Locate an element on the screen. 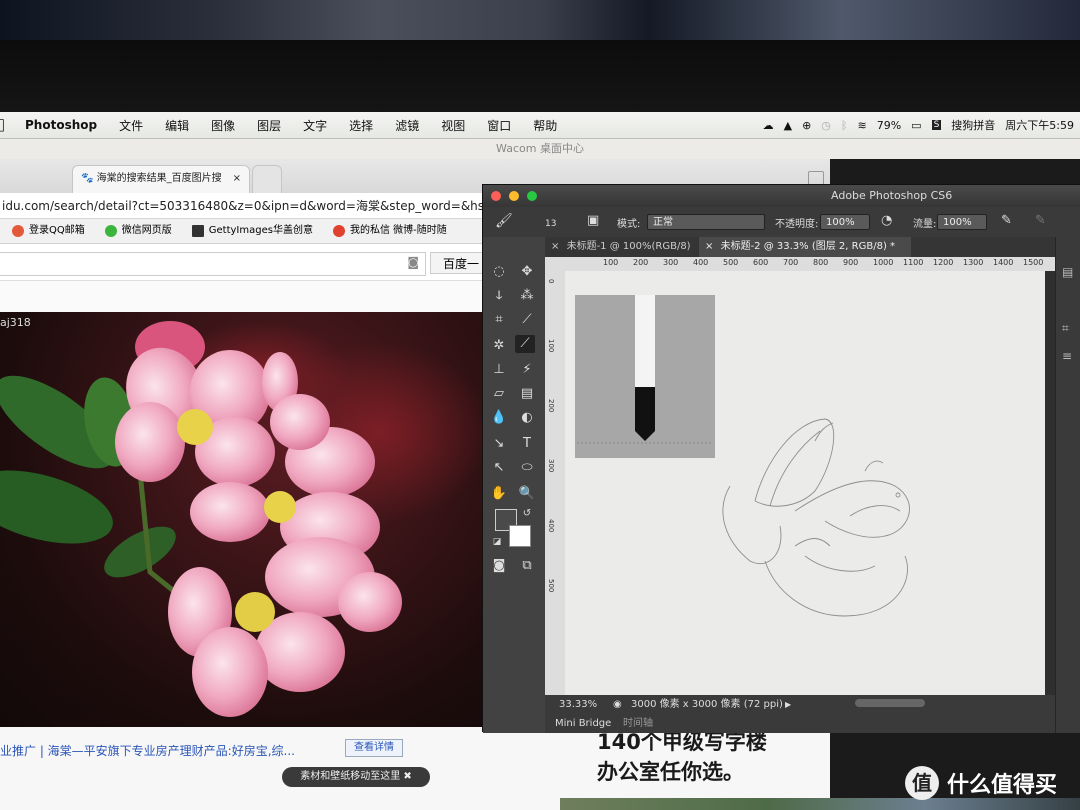  ruler-tick-label: 100 is located at coordinates (551, 346).